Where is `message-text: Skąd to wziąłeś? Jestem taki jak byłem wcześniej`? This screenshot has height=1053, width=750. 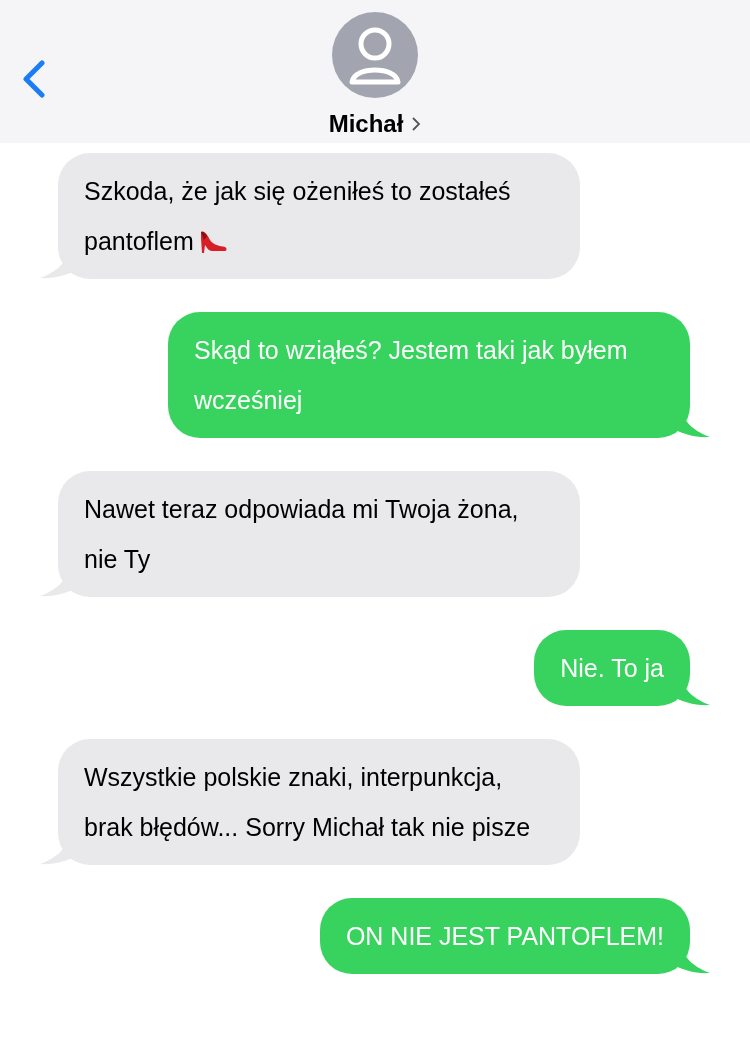 message-text: Skąd to wziąłeś? Jestem taki jak byłem wcześniej is located at coordinates (411, 375).